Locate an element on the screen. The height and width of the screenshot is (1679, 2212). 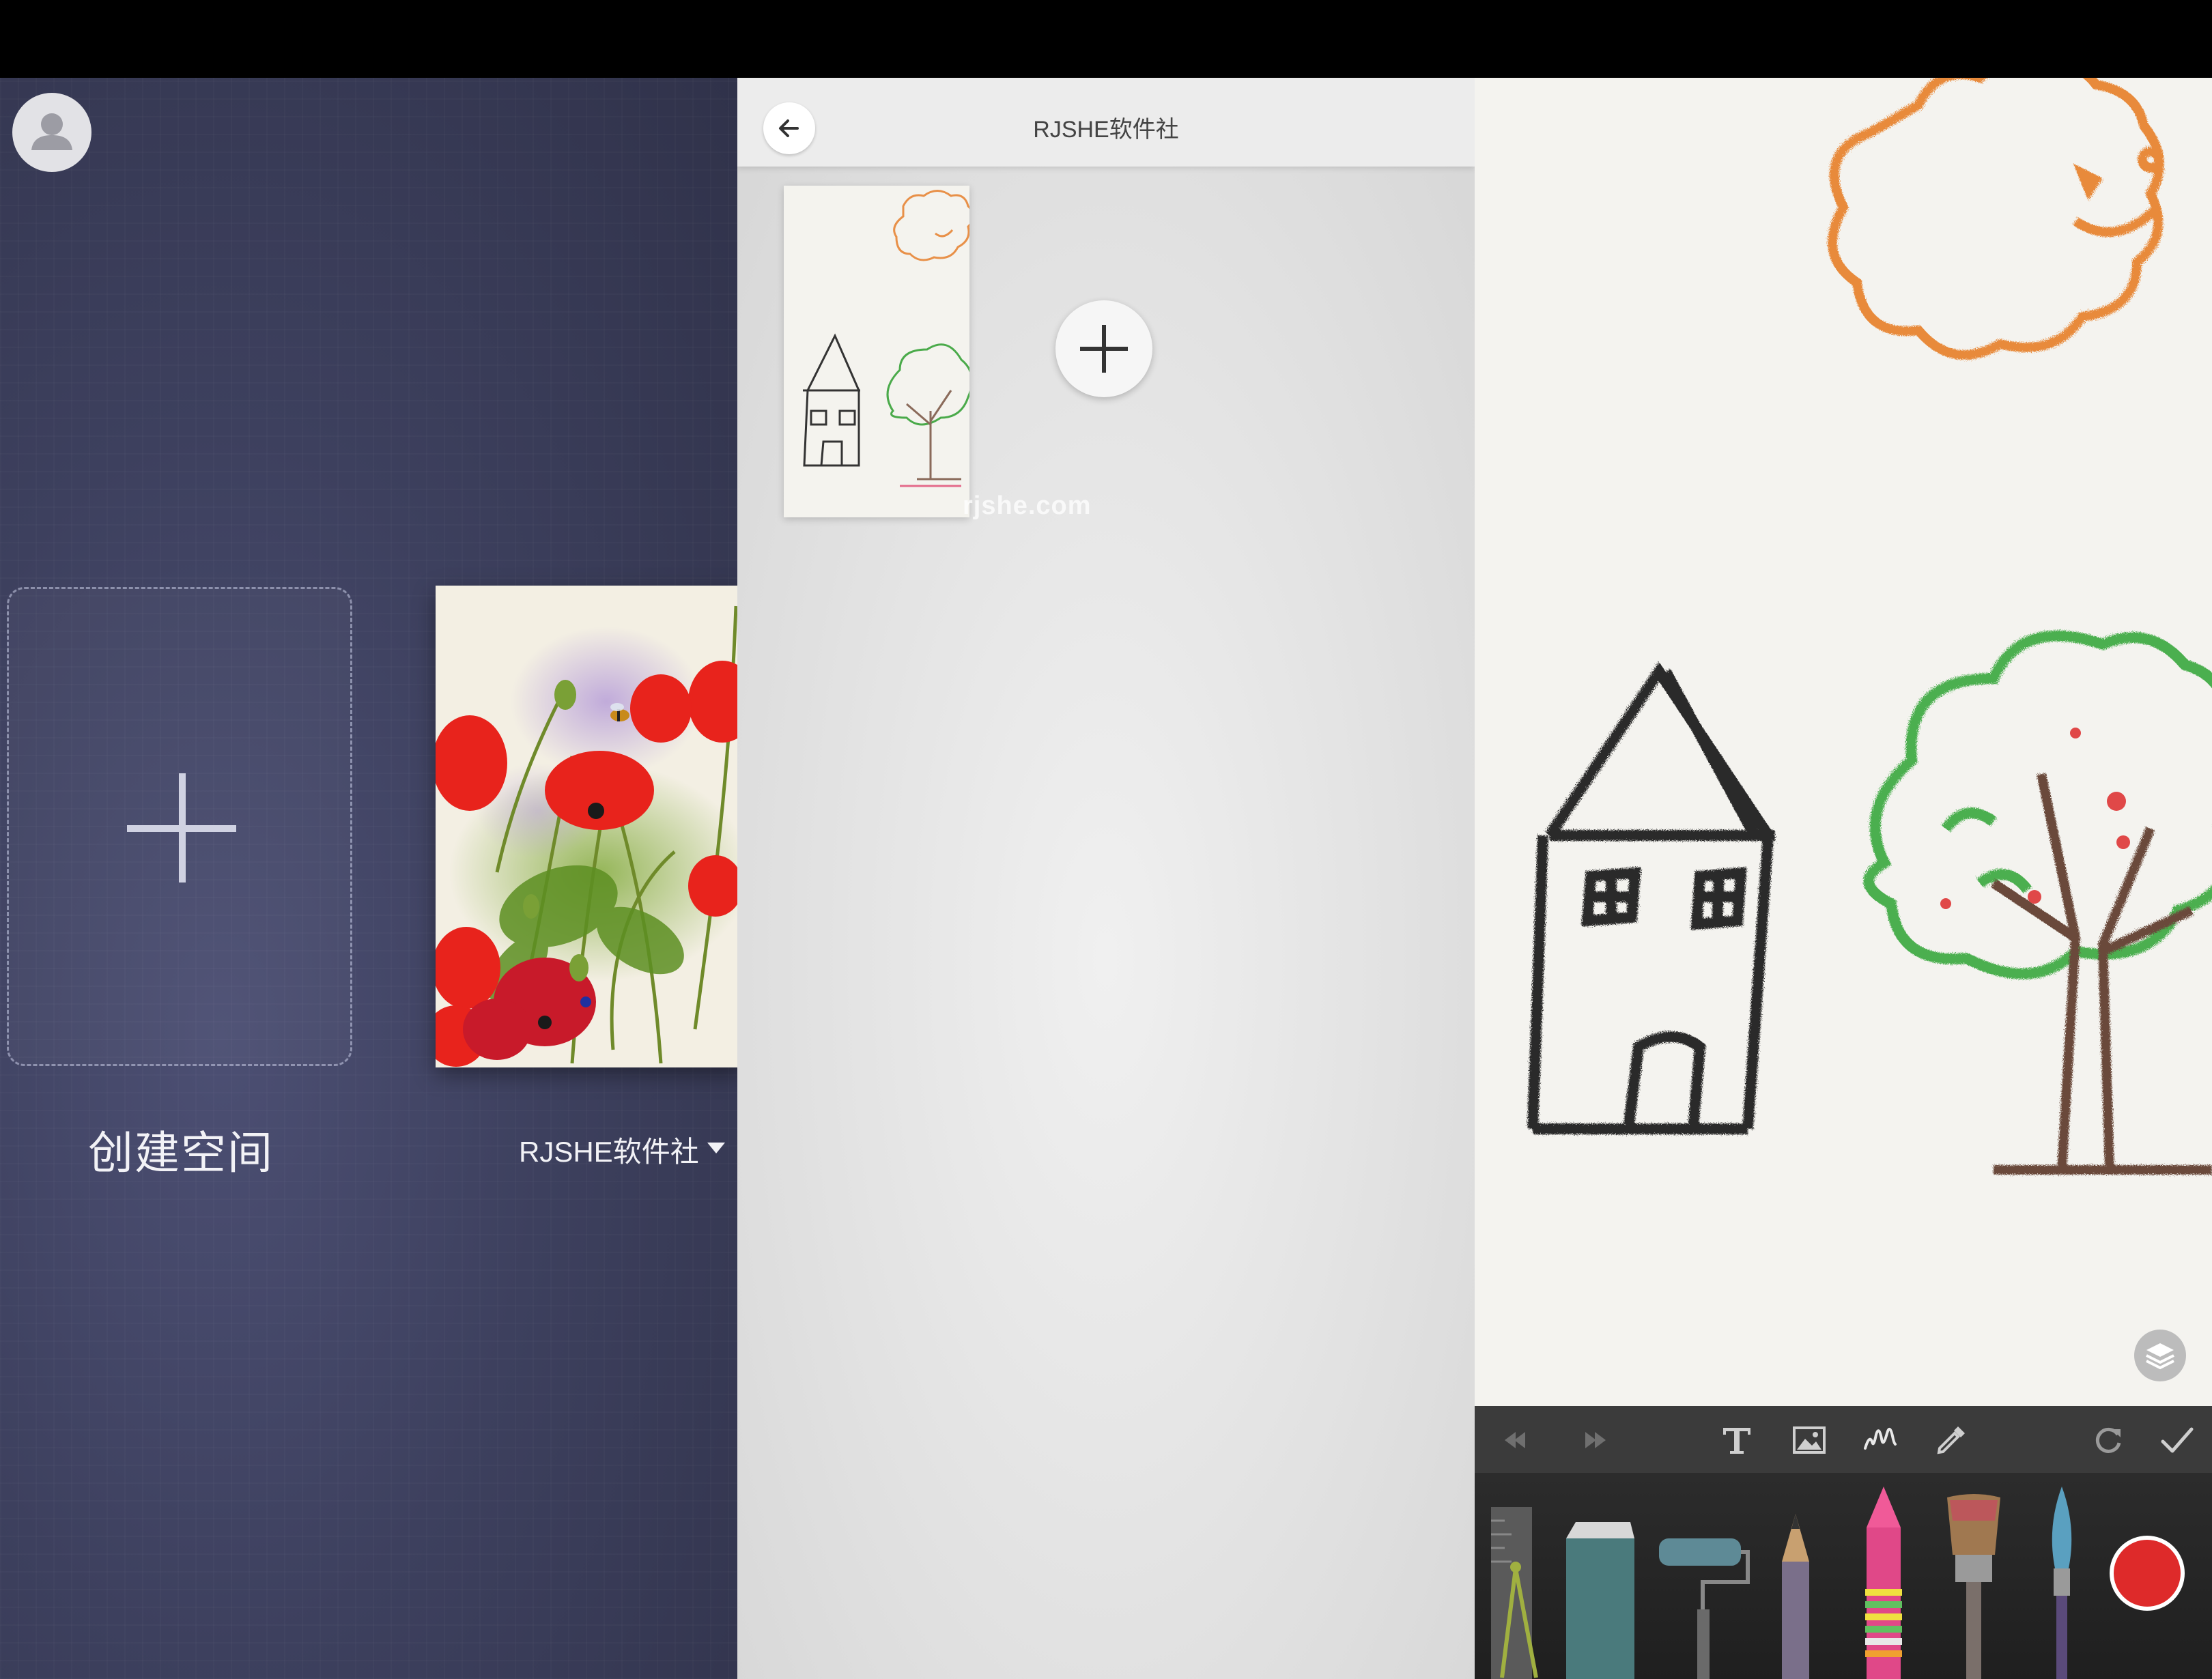
add-drawing-button is located at coordinates (1103, 348).